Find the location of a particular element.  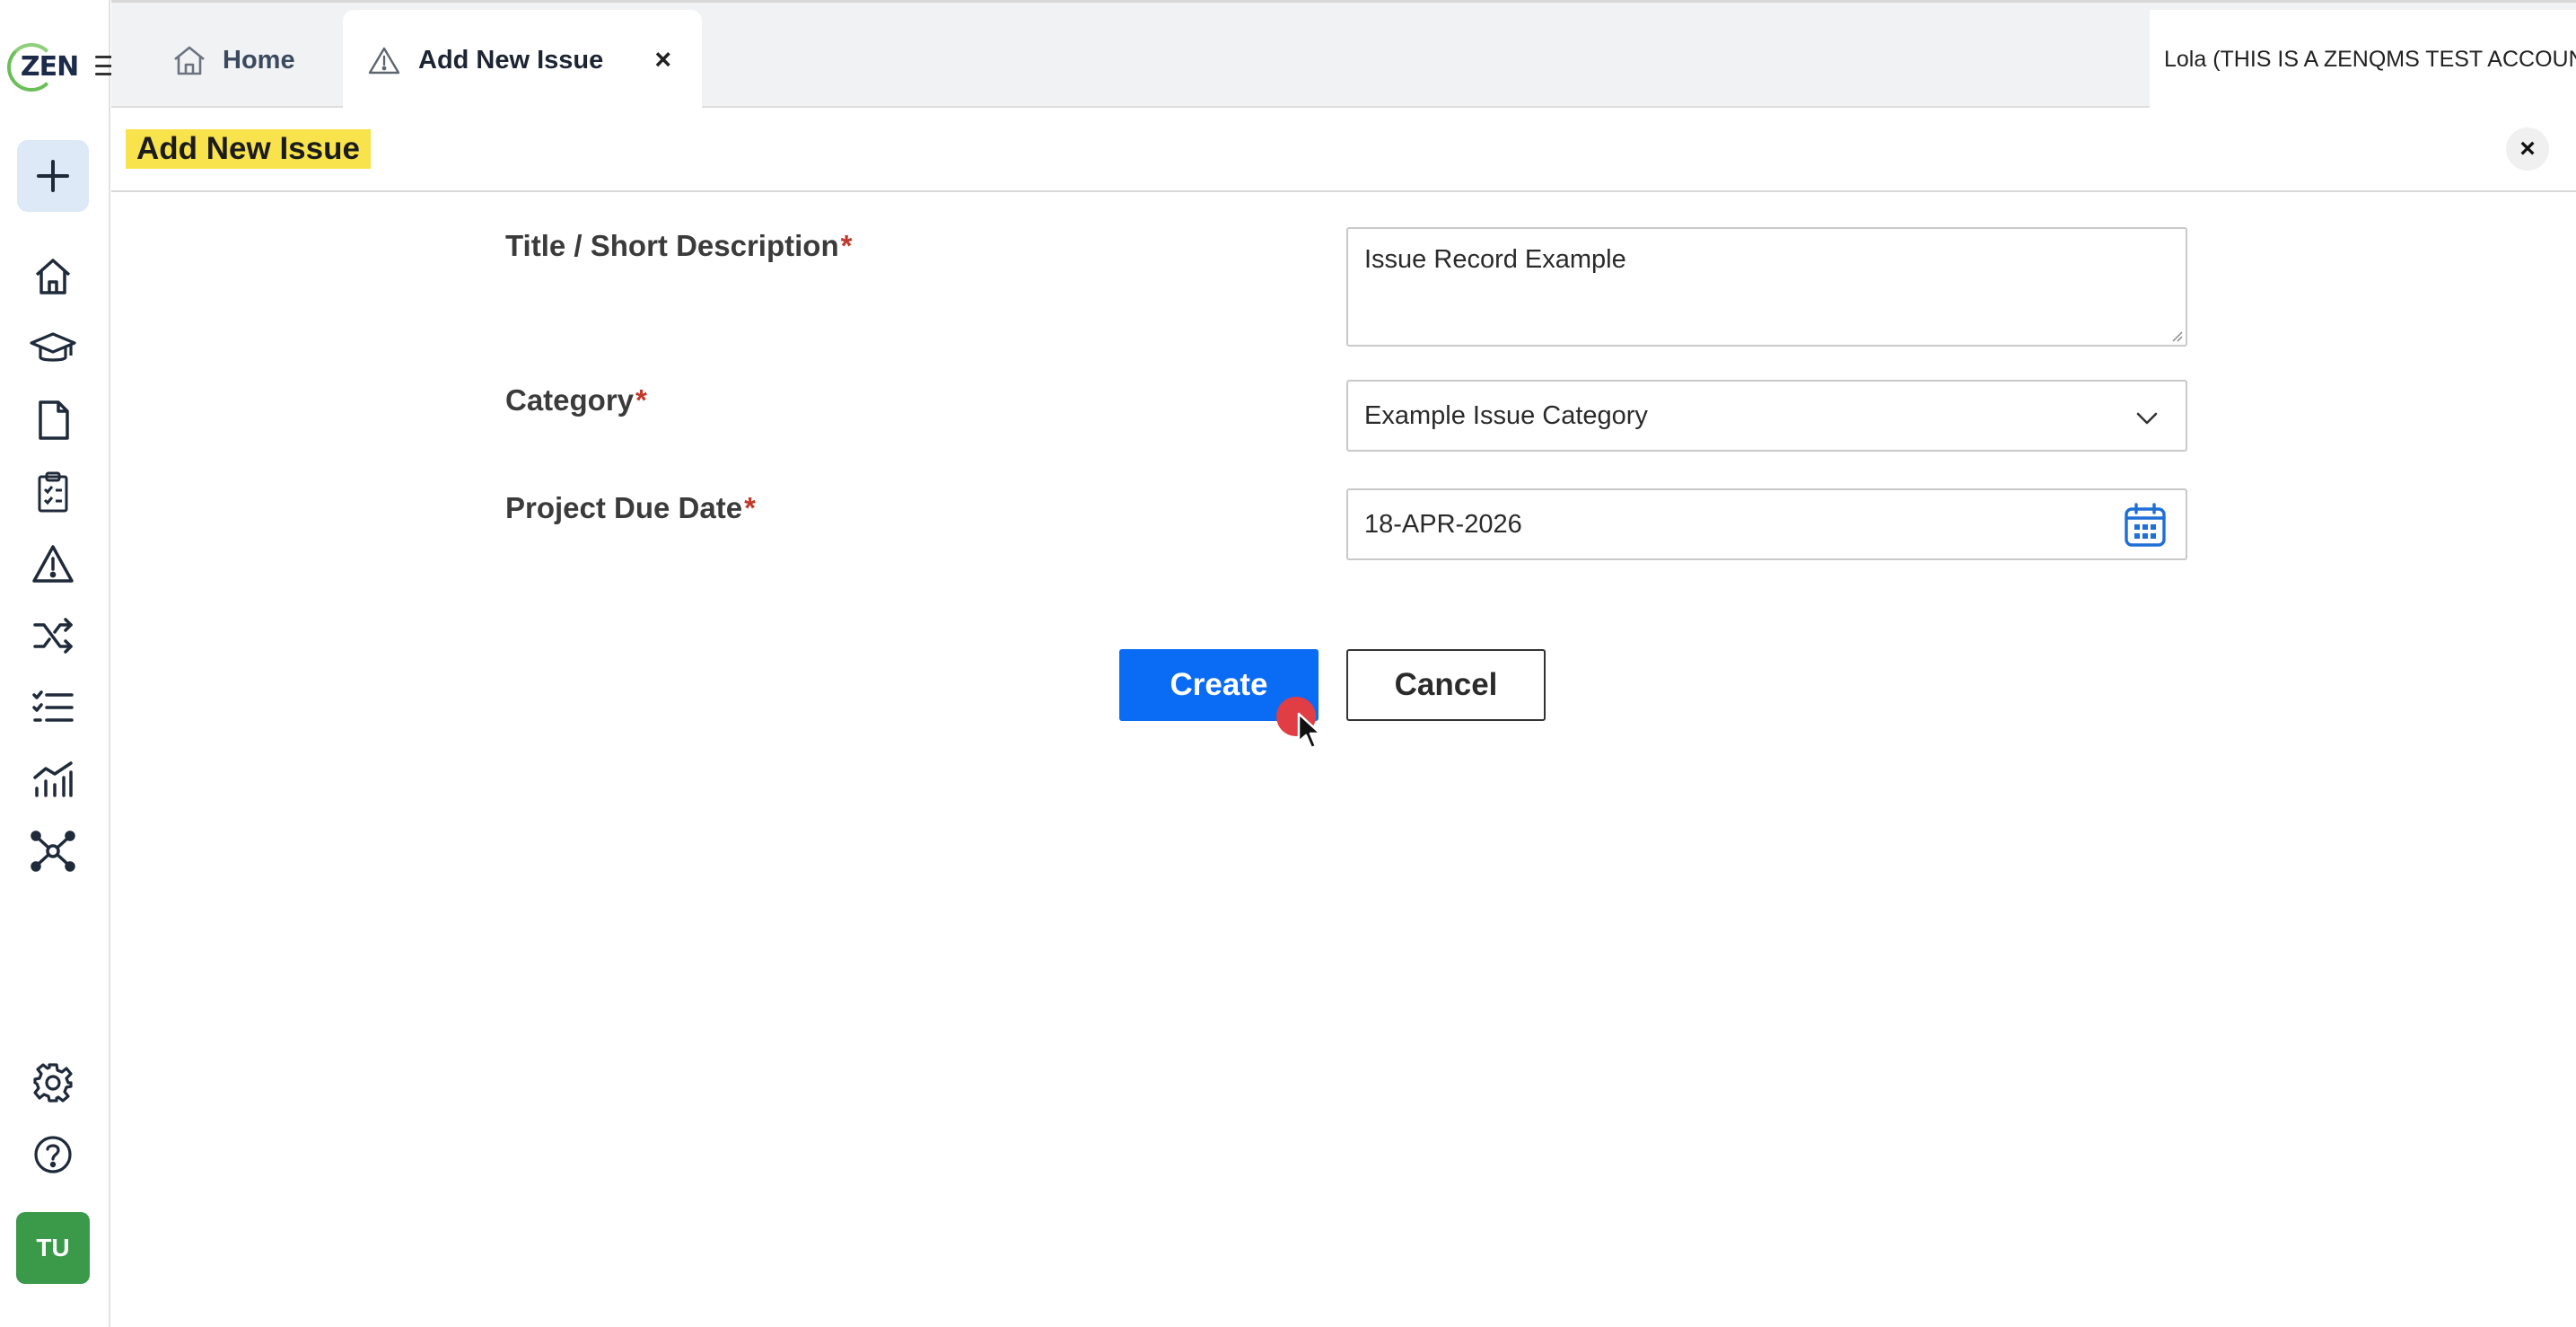

tab-add-new-issue: Add New Issue × is located at coordinates (522, 60).